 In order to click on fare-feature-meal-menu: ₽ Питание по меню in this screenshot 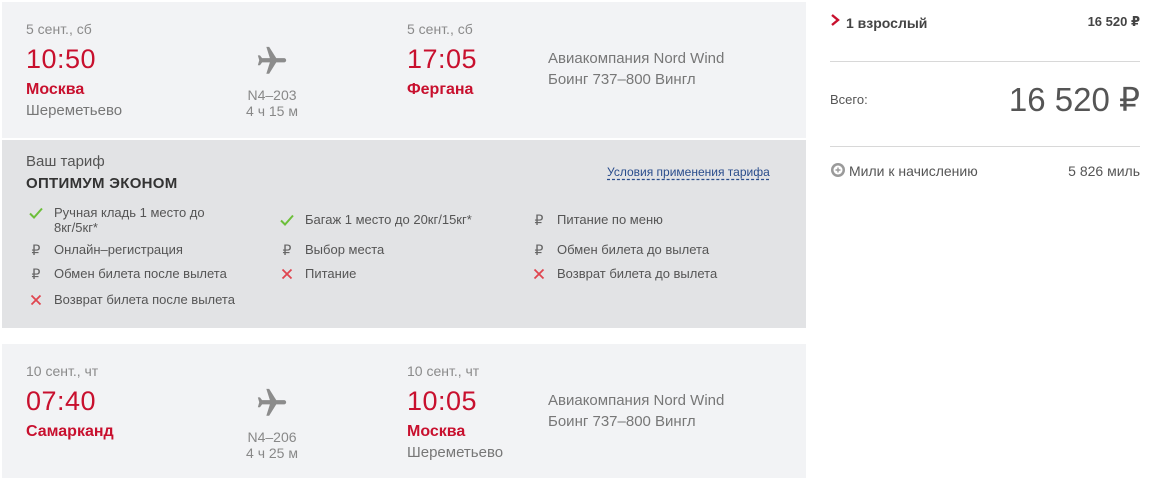, I will do `click(597, 220)`.